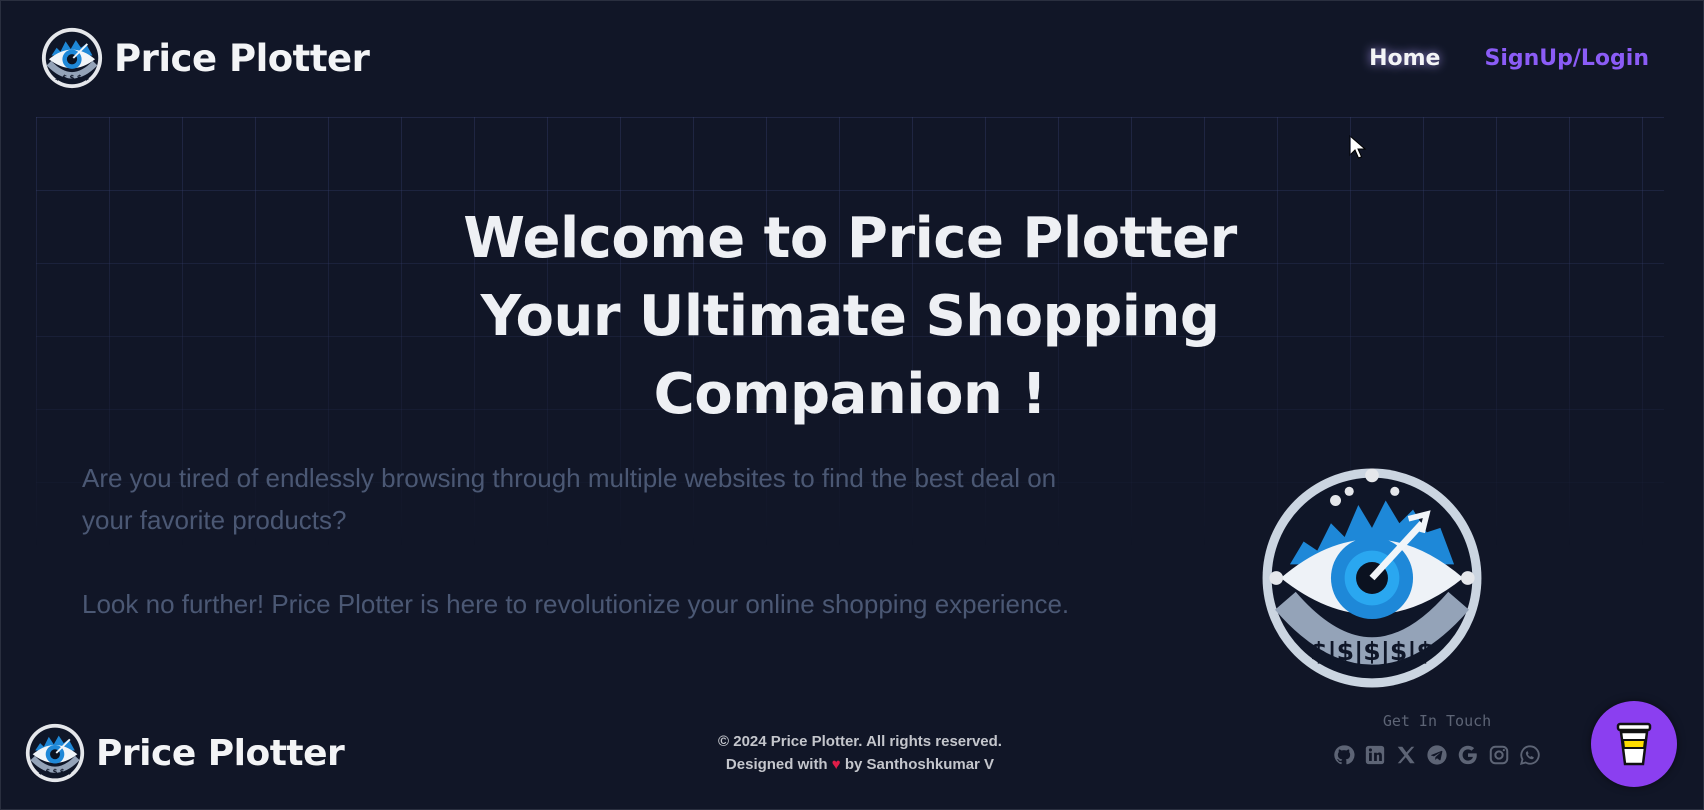 The height and width of the screenshot is (810, 1704). Describe the element at coordinates (1372, 578) in the screenshot. I see `hero-eye-logo-icon: $|$|$|$|$` at that location.